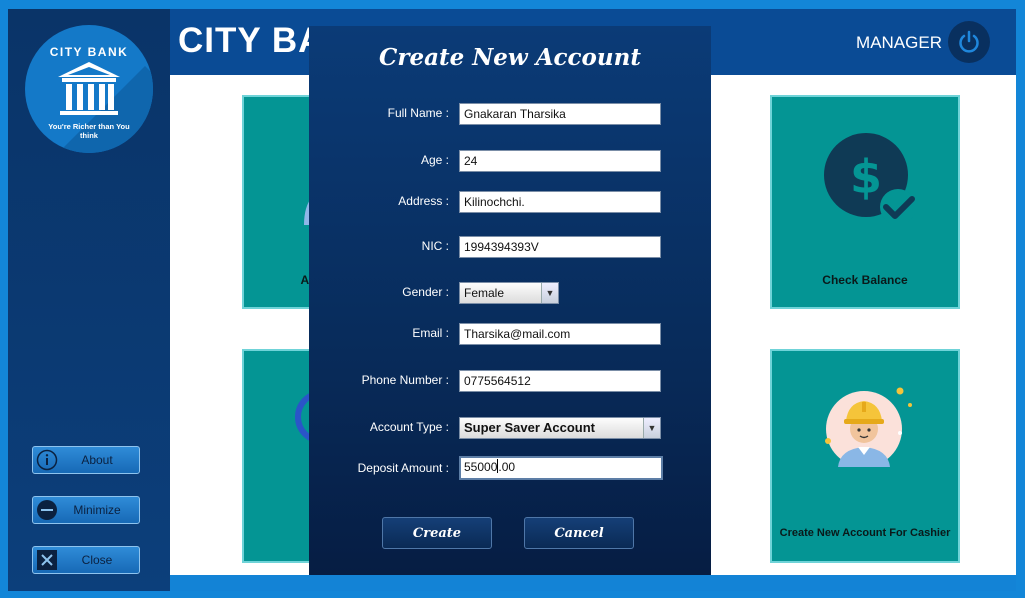 The height and width of the screenshot is (598, 1025). What do you see at coordinates (403, 468) in the screenshot?
I see `deposit-label: Deposit Amount :` at bounding box center [403, 468].